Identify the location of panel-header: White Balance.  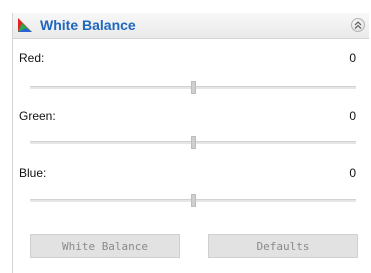
(191, 26).